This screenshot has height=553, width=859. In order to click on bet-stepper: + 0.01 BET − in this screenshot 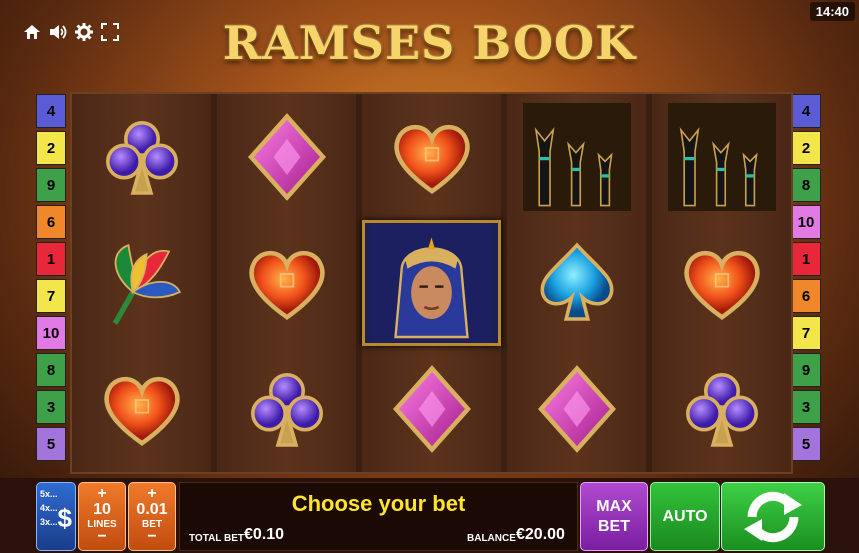, I will do `click(152, 516)`.